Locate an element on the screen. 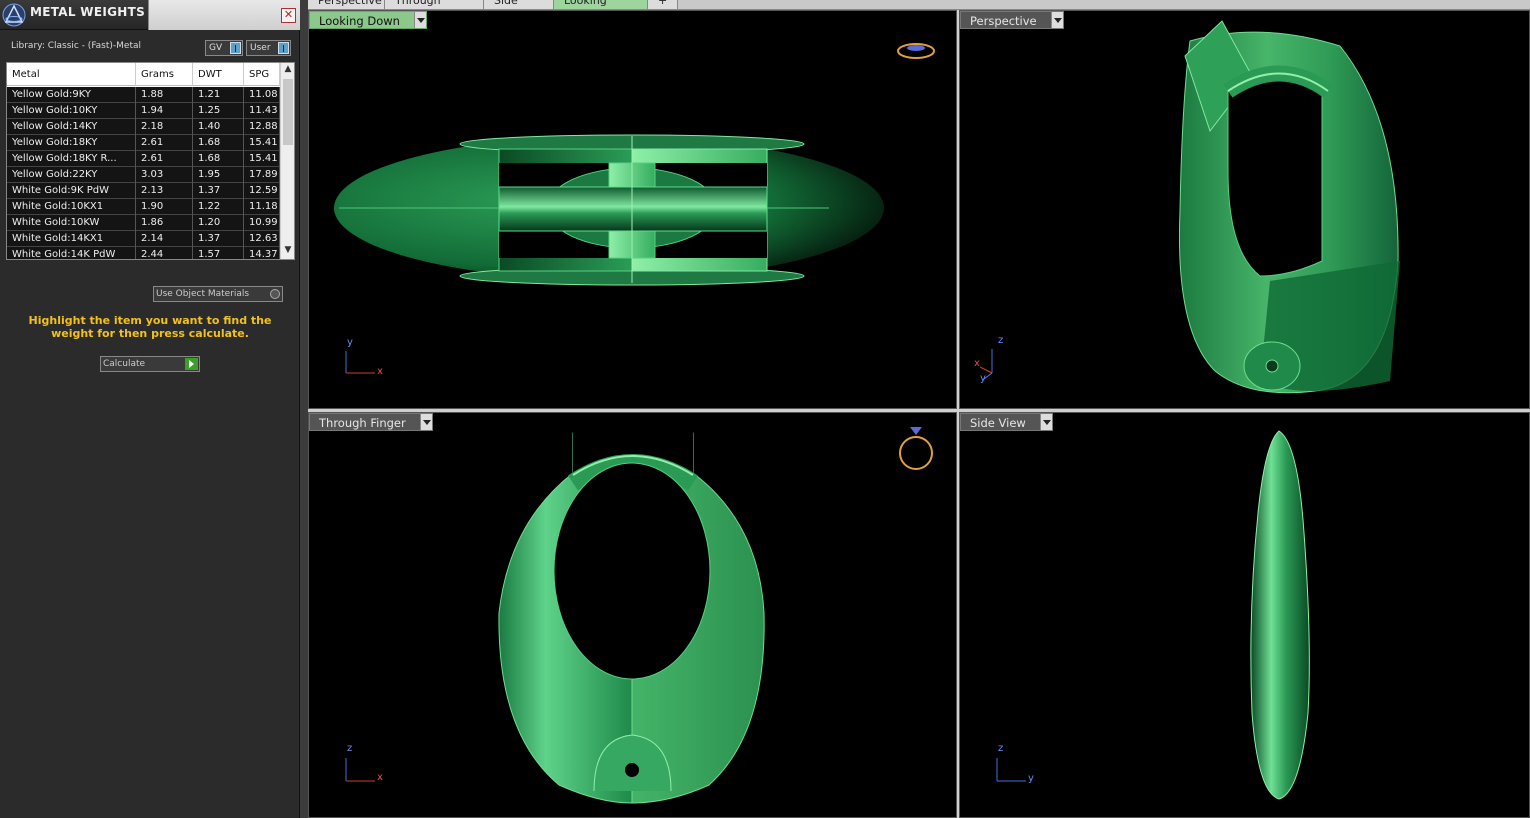 The height and width of the screenshot is (818, 1530). grams-cell: 1.90 is located at coordinates (164, 207).